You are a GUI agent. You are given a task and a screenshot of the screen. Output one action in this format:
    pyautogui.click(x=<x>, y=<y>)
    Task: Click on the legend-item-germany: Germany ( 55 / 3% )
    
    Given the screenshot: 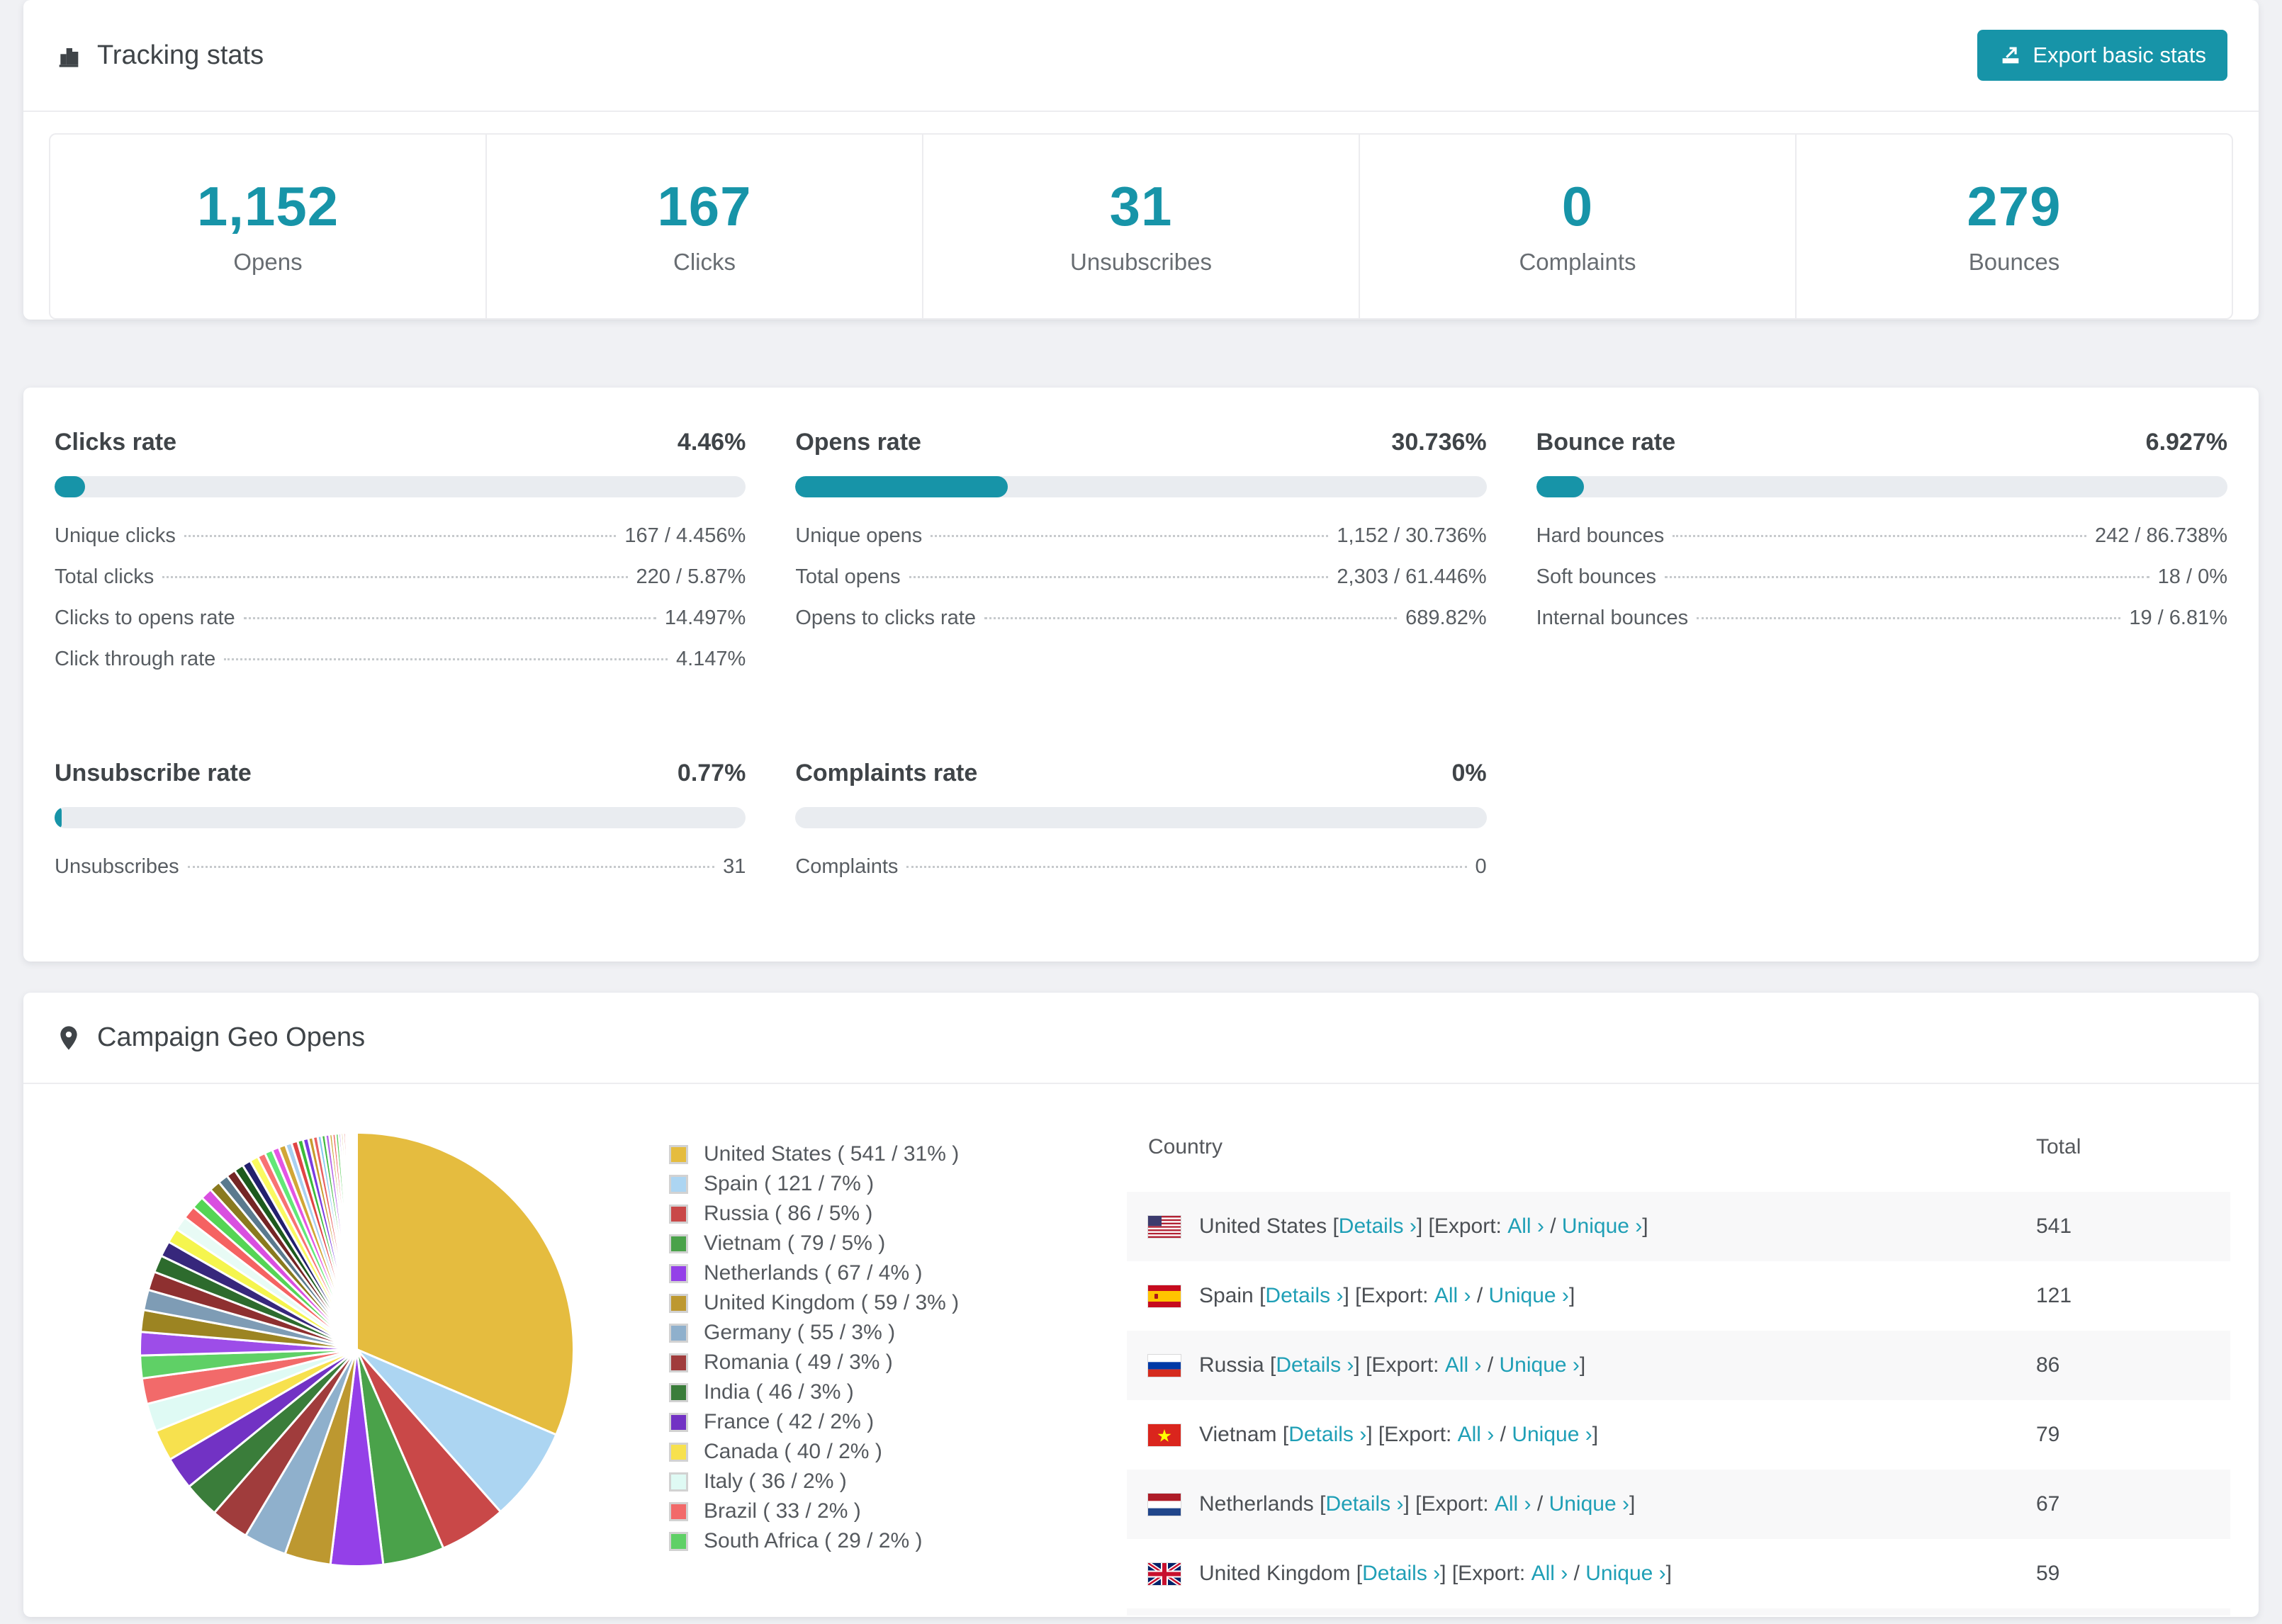 What is the action you would take?
    pyautogui.click(x=854, y=1333)
    